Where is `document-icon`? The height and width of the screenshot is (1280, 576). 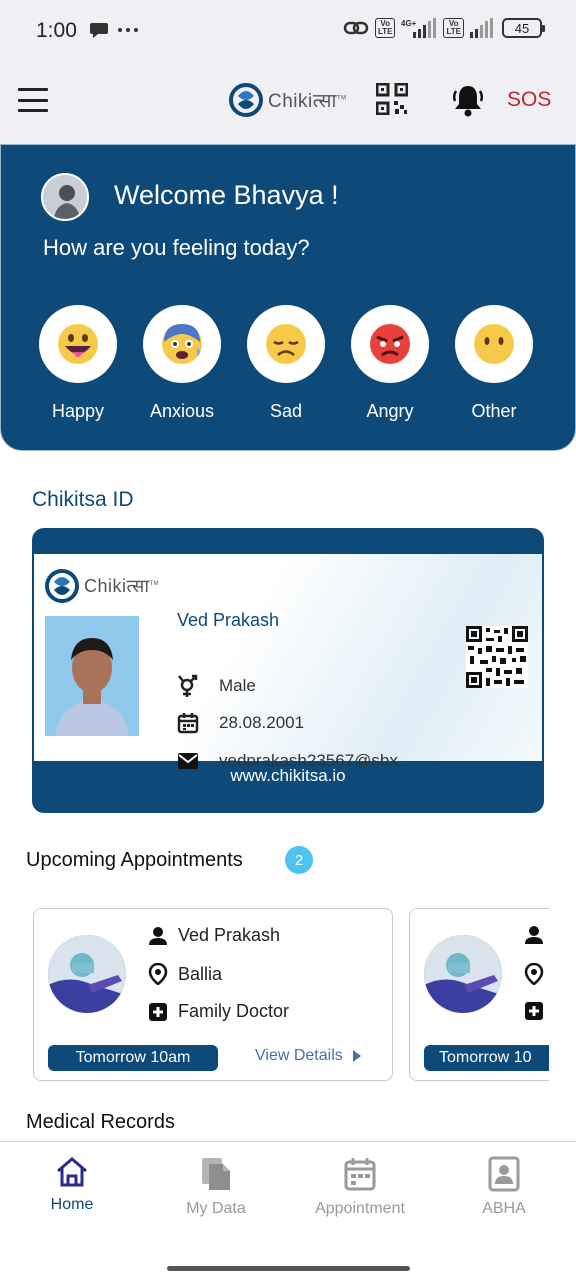
document-icon is located at coordinates (216, 1174).